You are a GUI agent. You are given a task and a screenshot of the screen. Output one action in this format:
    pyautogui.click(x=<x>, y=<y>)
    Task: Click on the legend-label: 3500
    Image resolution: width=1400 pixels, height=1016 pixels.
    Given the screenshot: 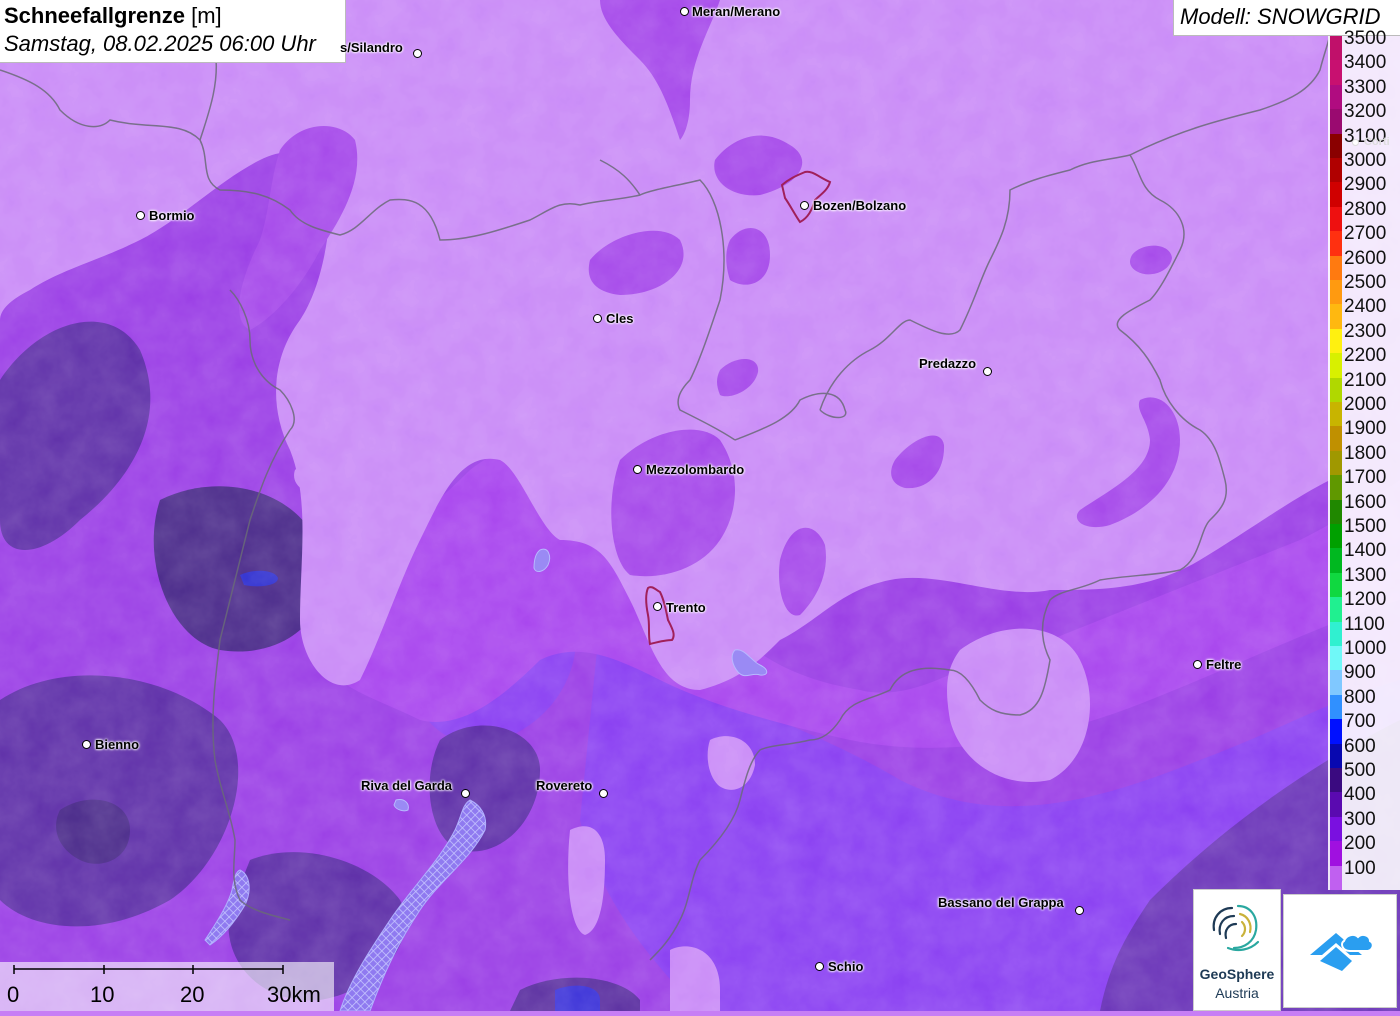 What is the action you would take?
    pyautogui.click(x=1365, y=38)
    